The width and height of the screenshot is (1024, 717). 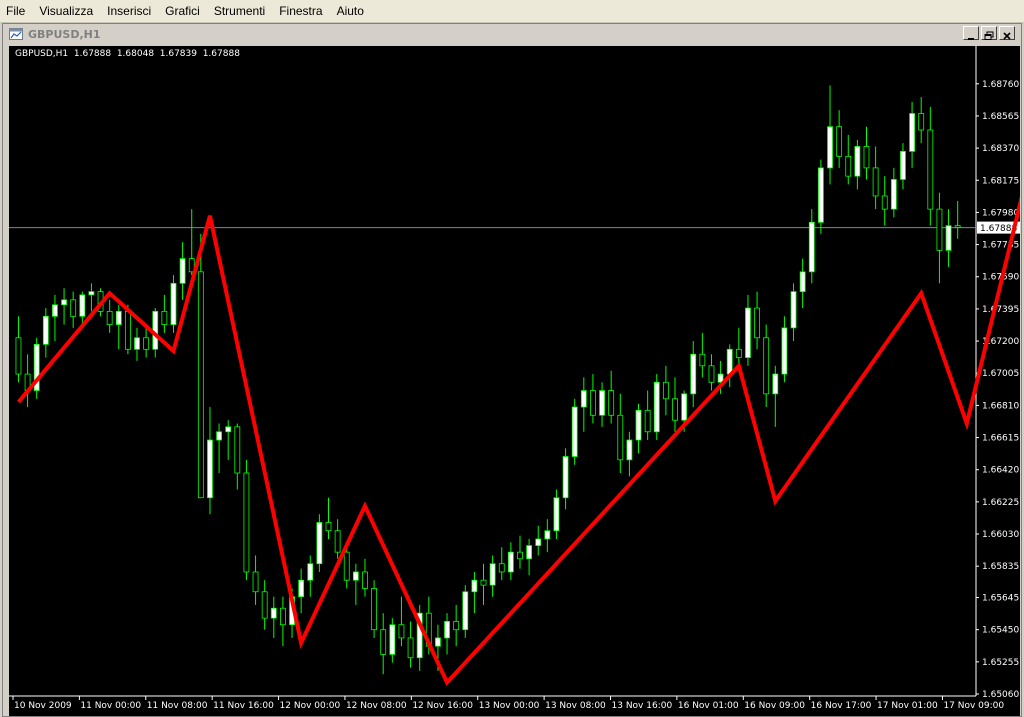 I want to click on chart-window-icon, so click(x=16, y=34).